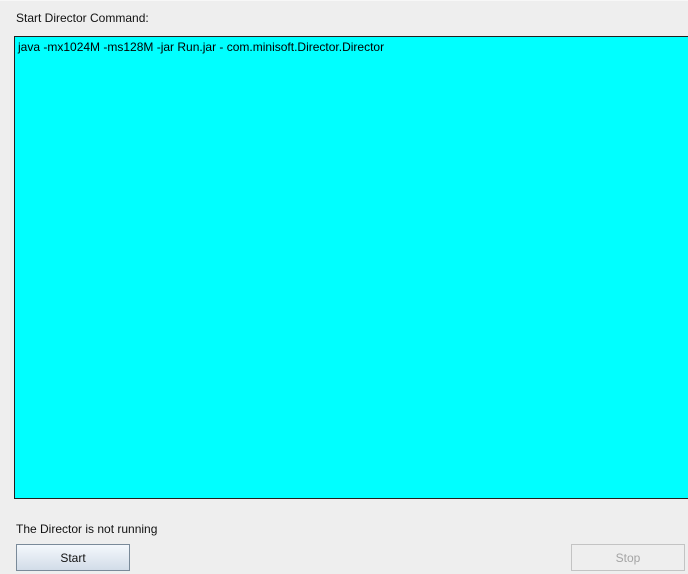 This screenshot has width=688, height=574. What do you see at coordinates (87, 529) in the screenshot?
I see `director-status-text: The Director is not running` at bounding box center [87, 529].